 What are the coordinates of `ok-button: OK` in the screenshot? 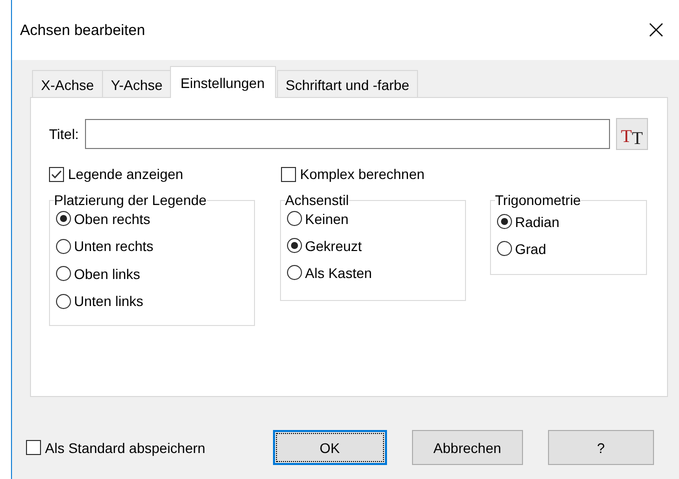 It's located at (329, 447).